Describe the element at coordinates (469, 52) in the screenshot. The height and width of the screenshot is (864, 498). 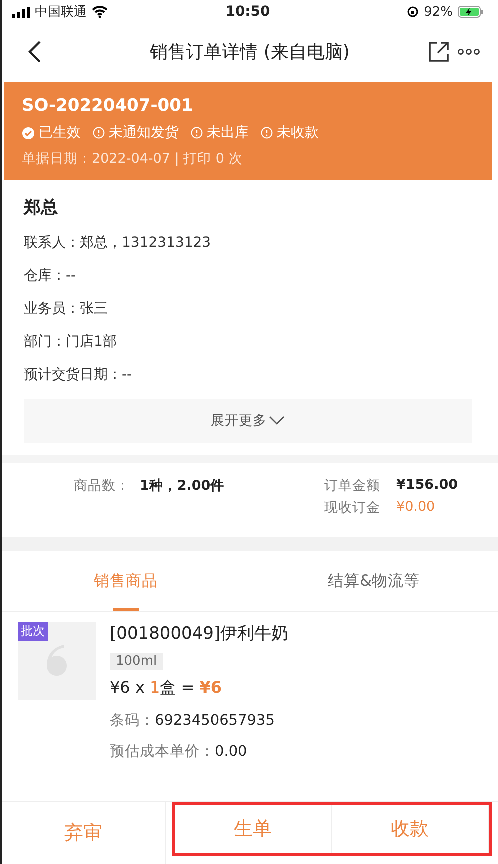
I see `more-icon` at that location.